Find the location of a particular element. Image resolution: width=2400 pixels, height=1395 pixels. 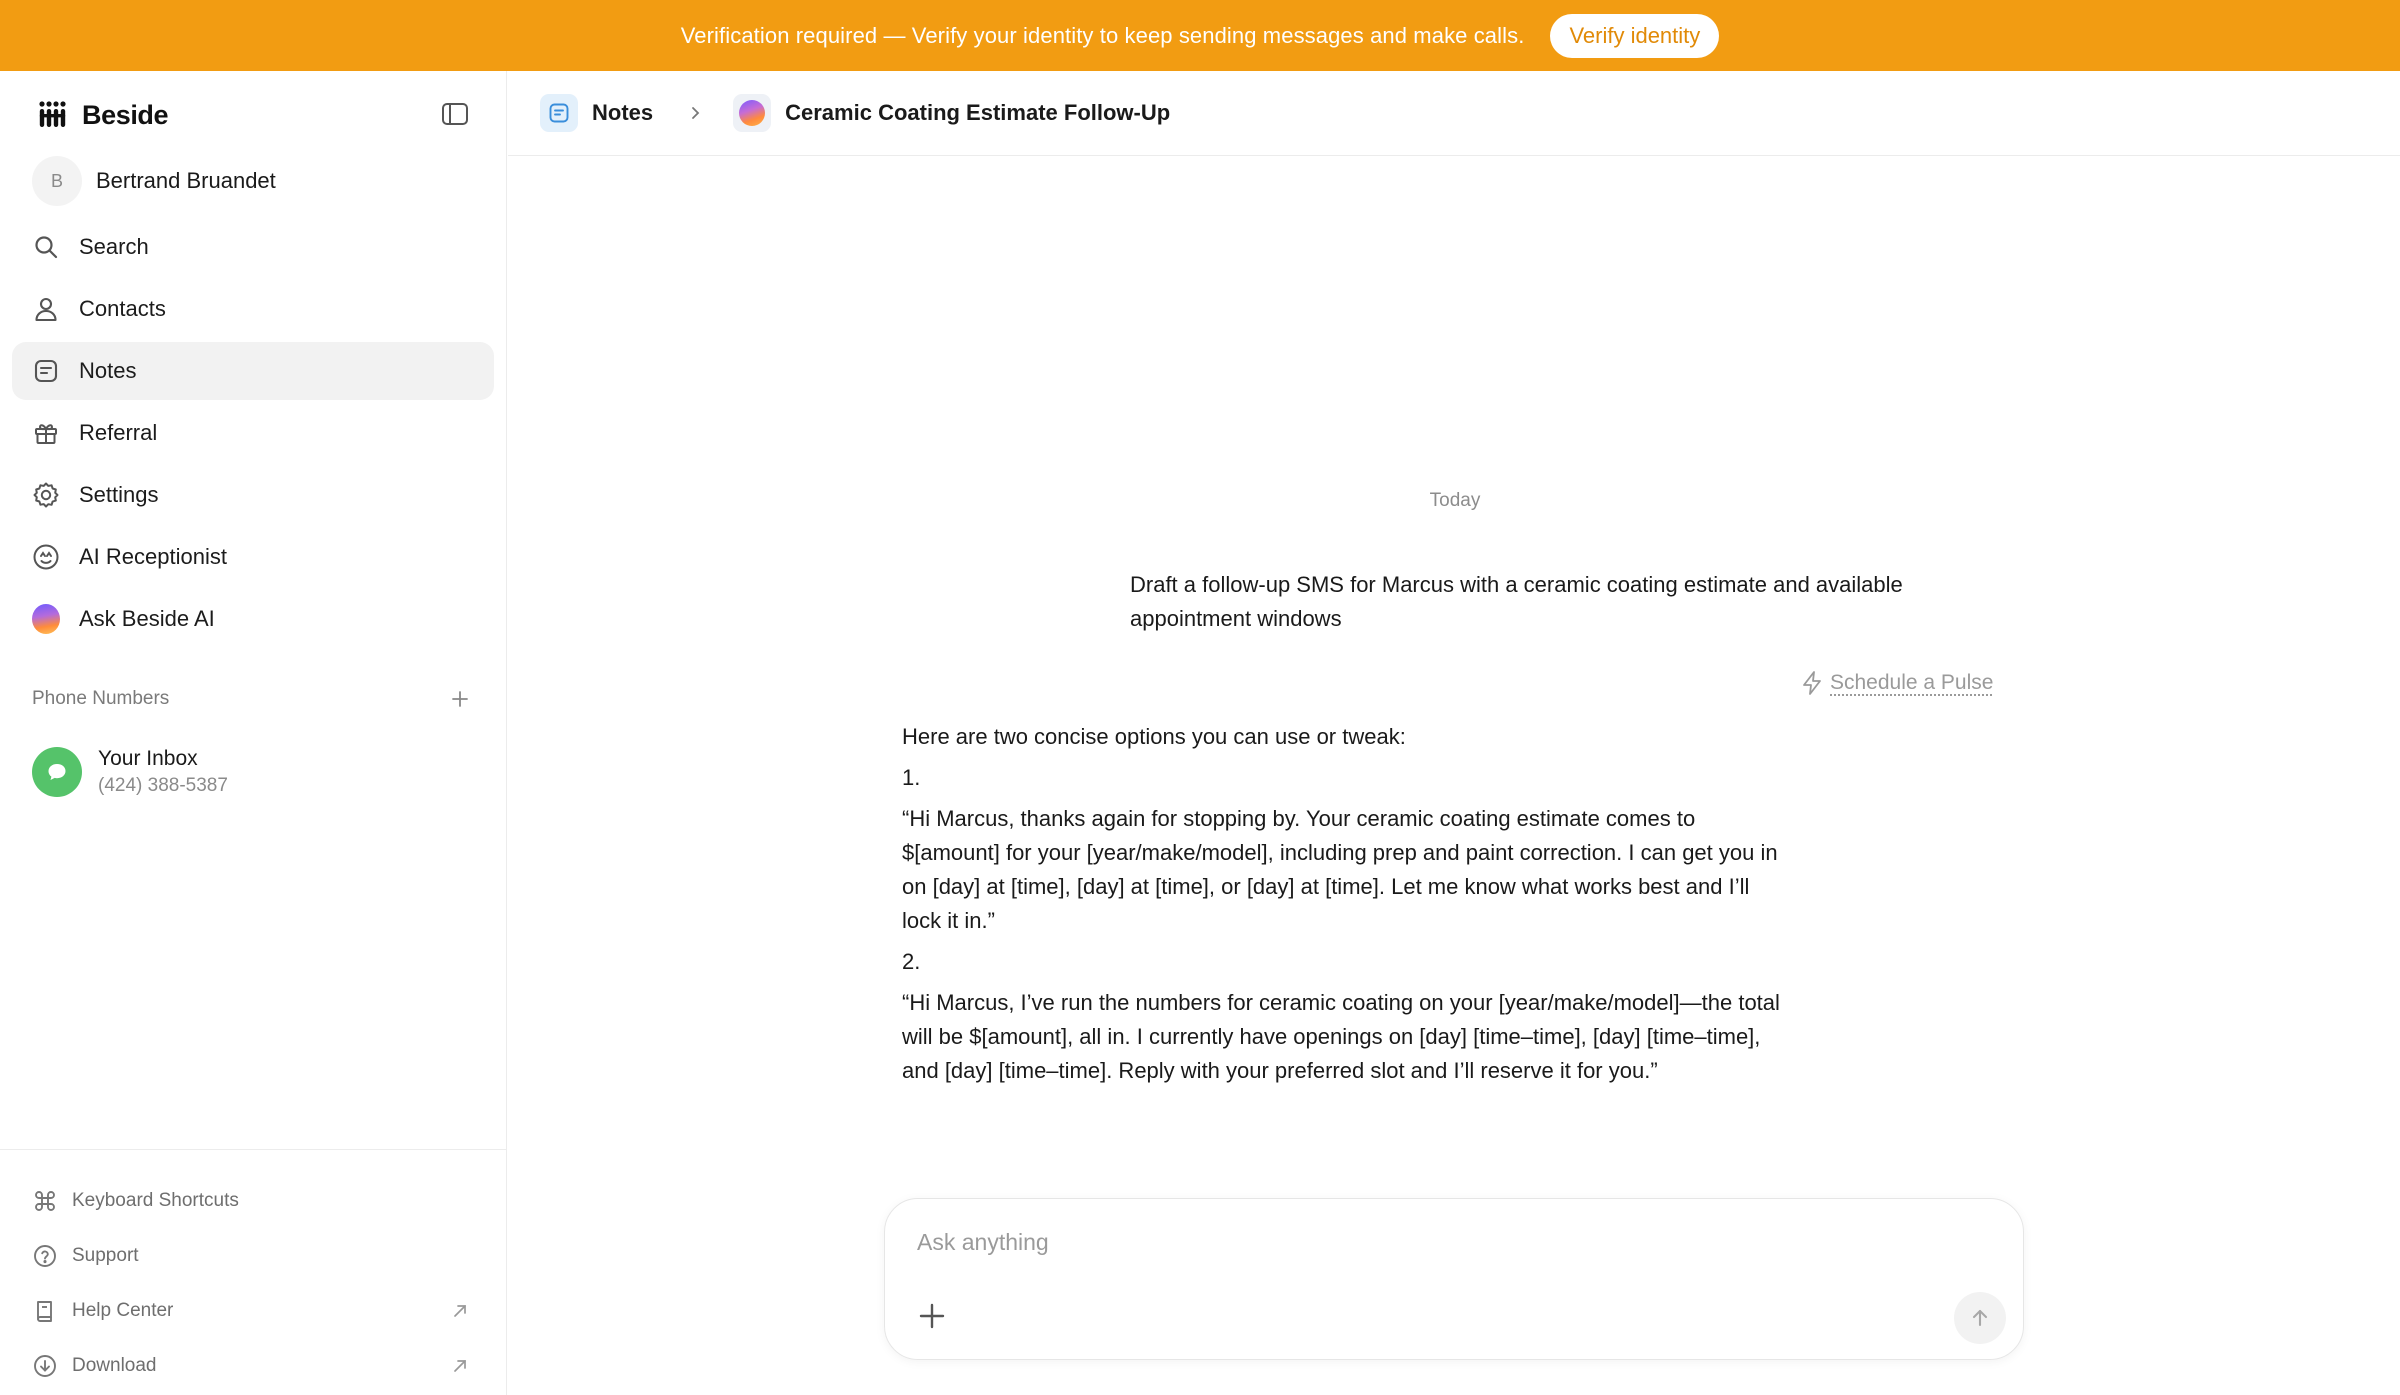

sidebar-item-contacts: Contacts is located at coordinates (253, 309).